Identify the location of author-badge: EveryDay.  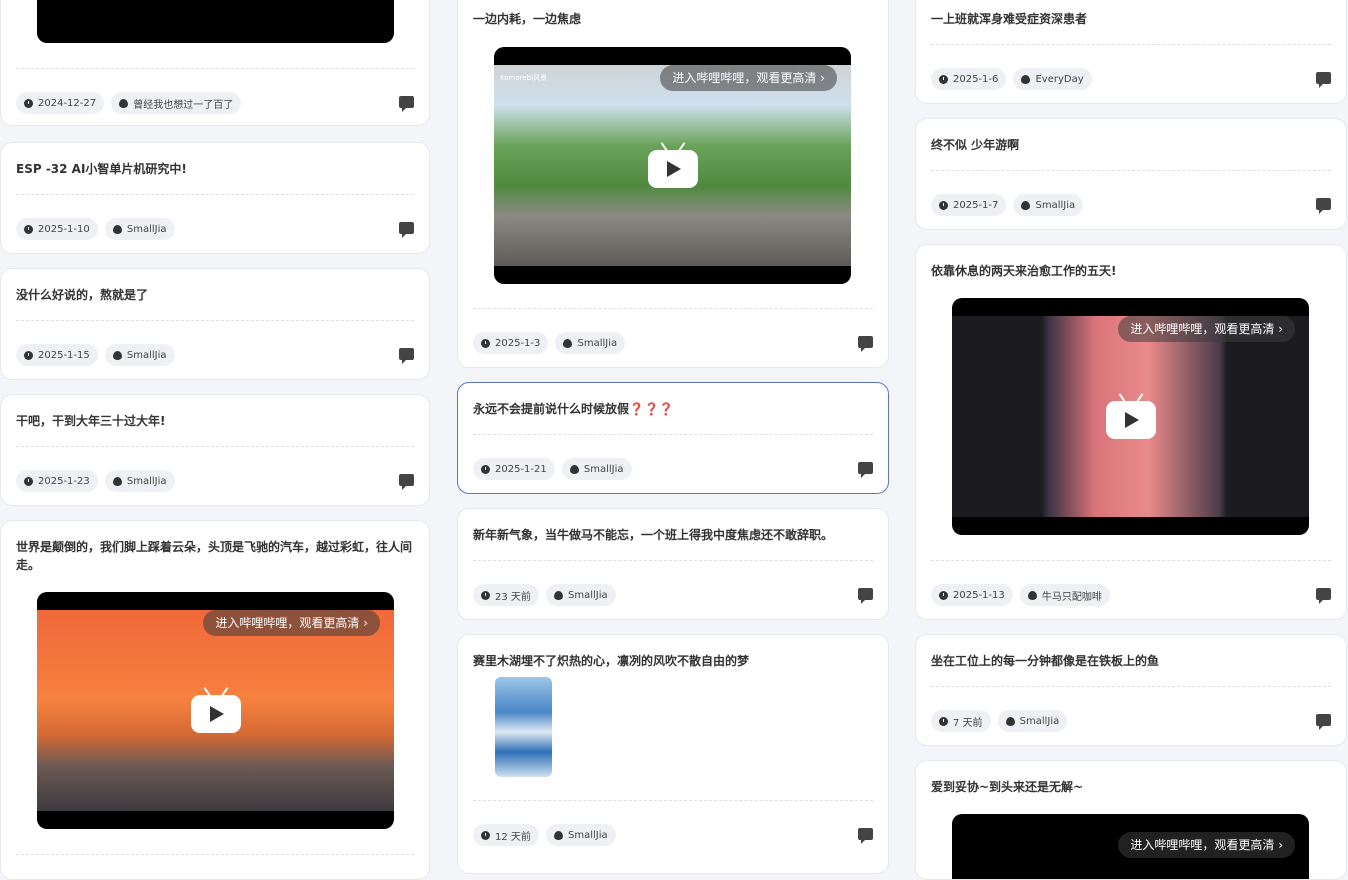
(1052, 79).